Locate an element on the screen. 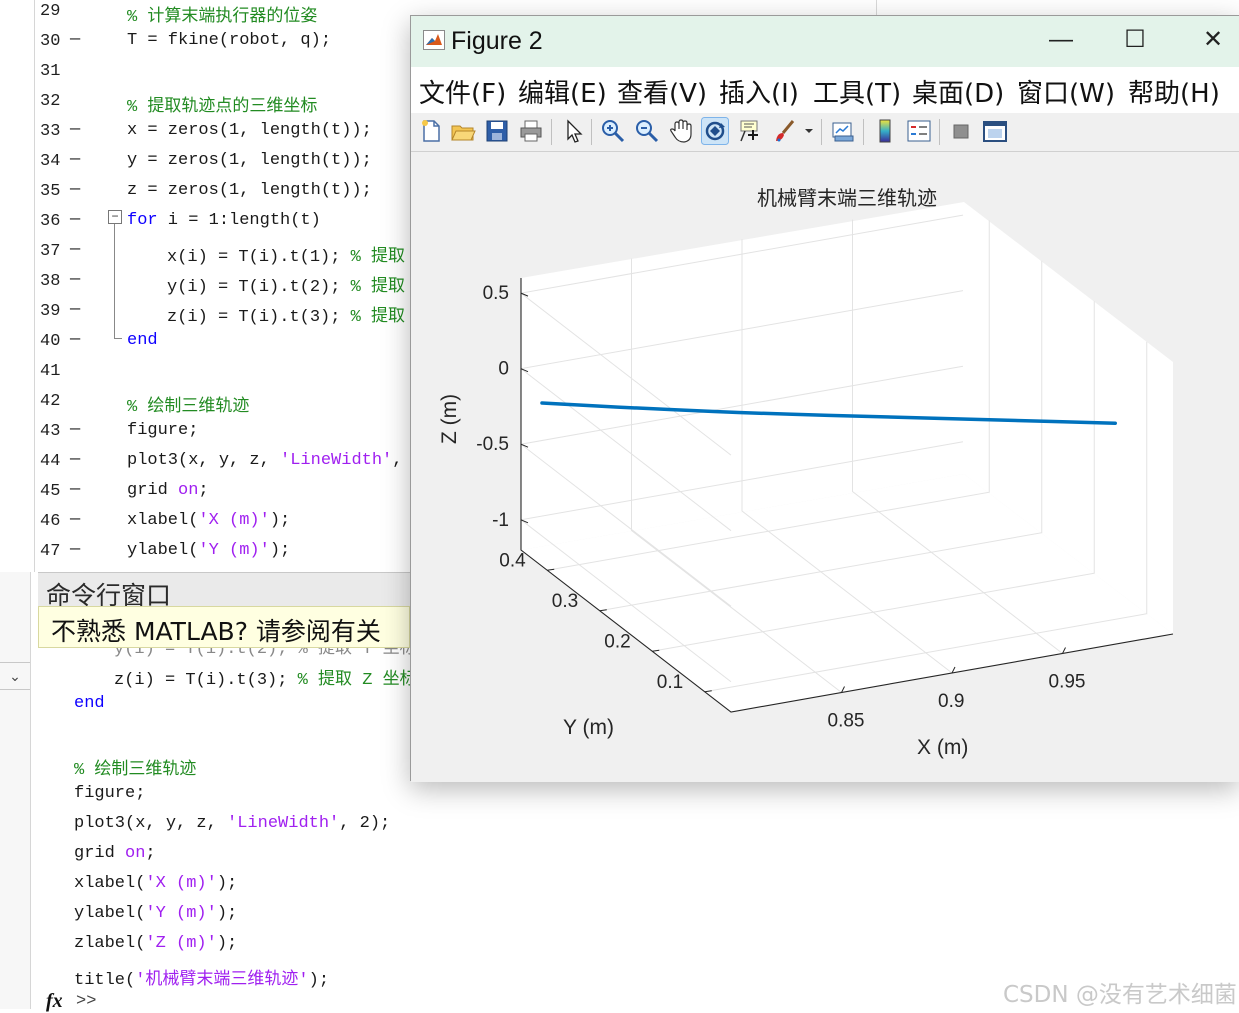 The image size is (1239, 1013). side-panel: ⌄ is located at coordinates (15, 790).